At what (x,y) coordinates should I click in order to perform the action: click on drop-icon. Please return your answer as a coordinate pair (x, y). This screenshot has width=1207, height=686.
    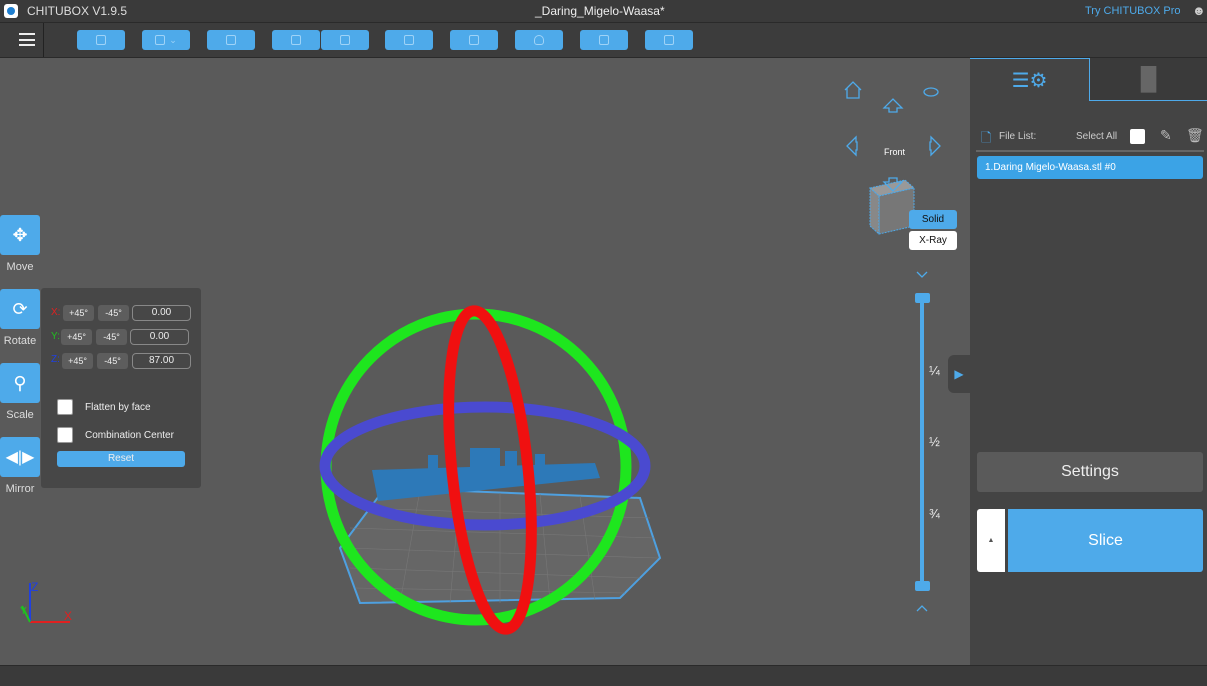
    Looking at the image, I should click on (539, 40).